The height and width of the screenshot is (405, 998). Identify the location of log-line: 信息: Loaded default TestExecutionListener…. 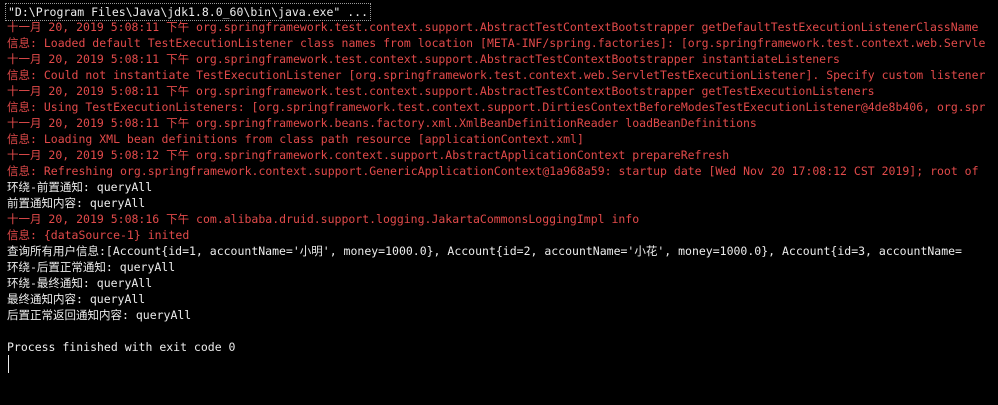
(496, 43).